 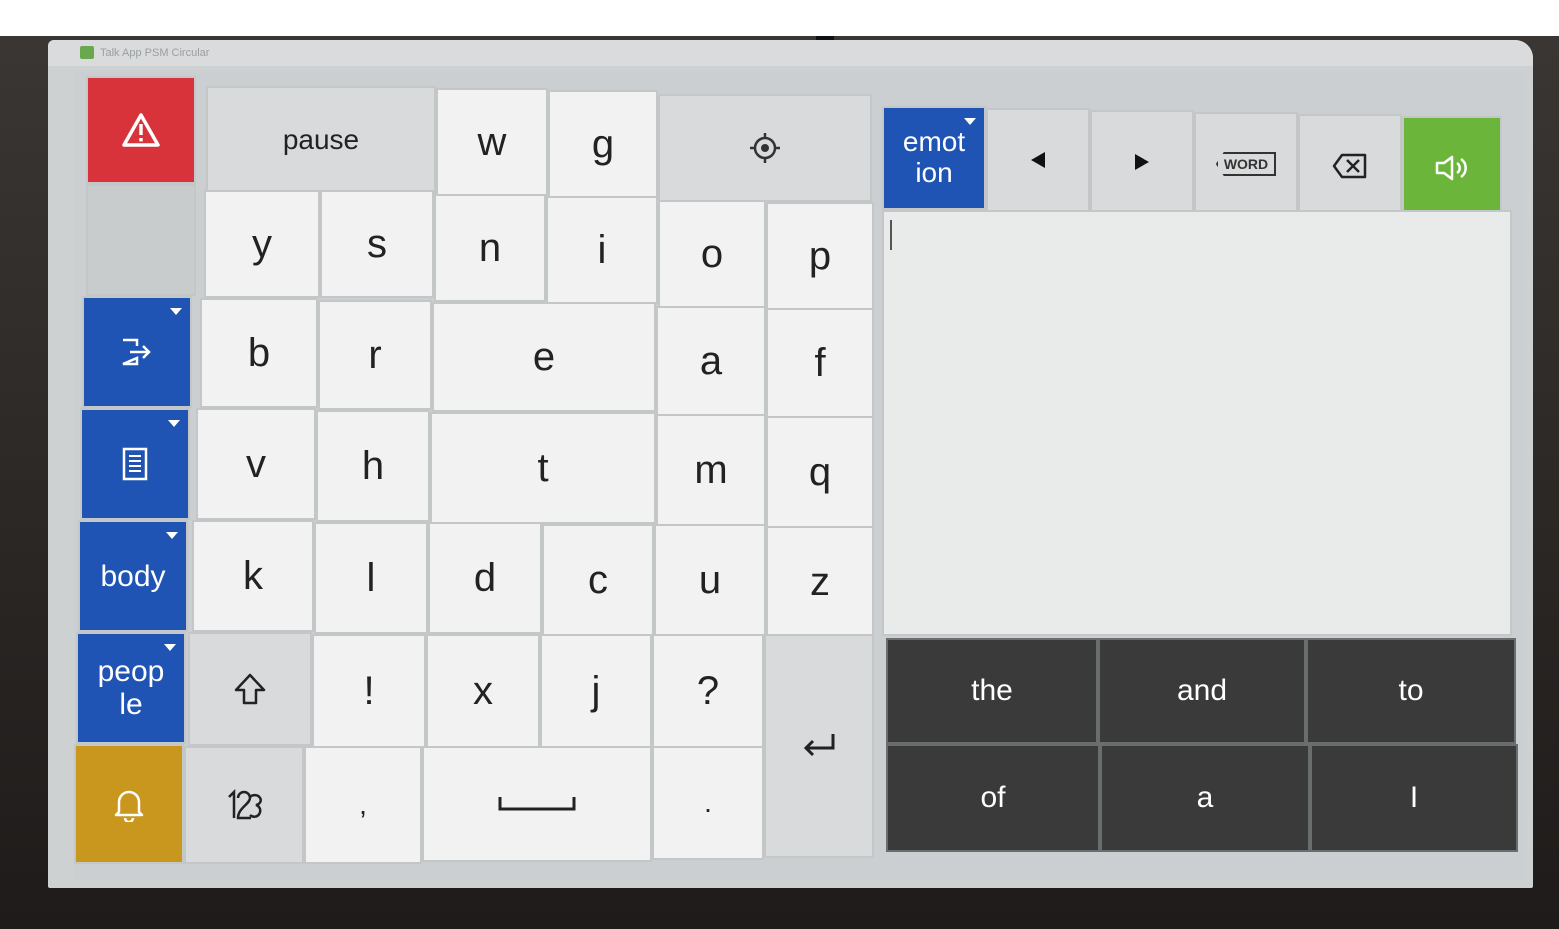 I want to click on key-label: a, so click(x=711, y=360).